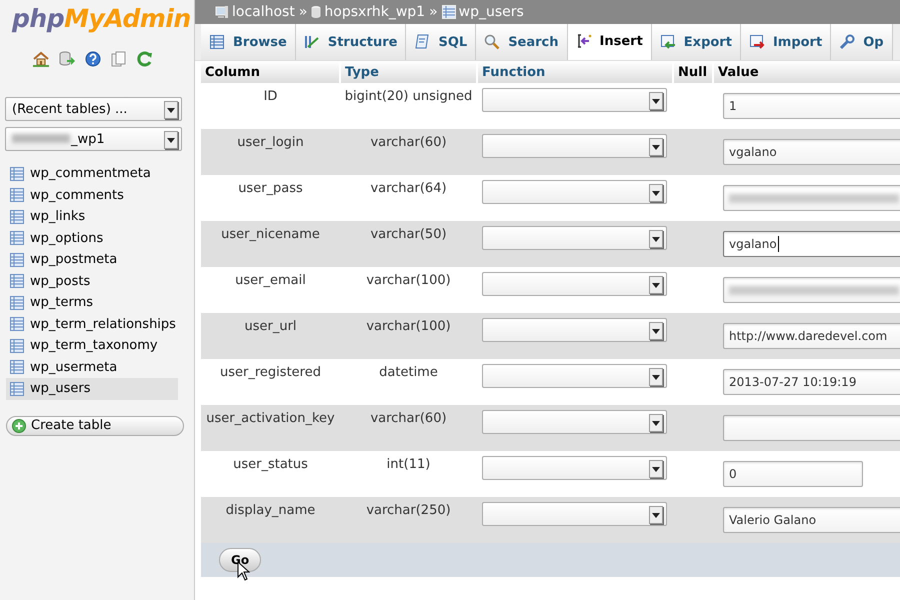 The width and height of the screenshot is (900, 600). I want to click on go-button: Go, so click(240, 560).